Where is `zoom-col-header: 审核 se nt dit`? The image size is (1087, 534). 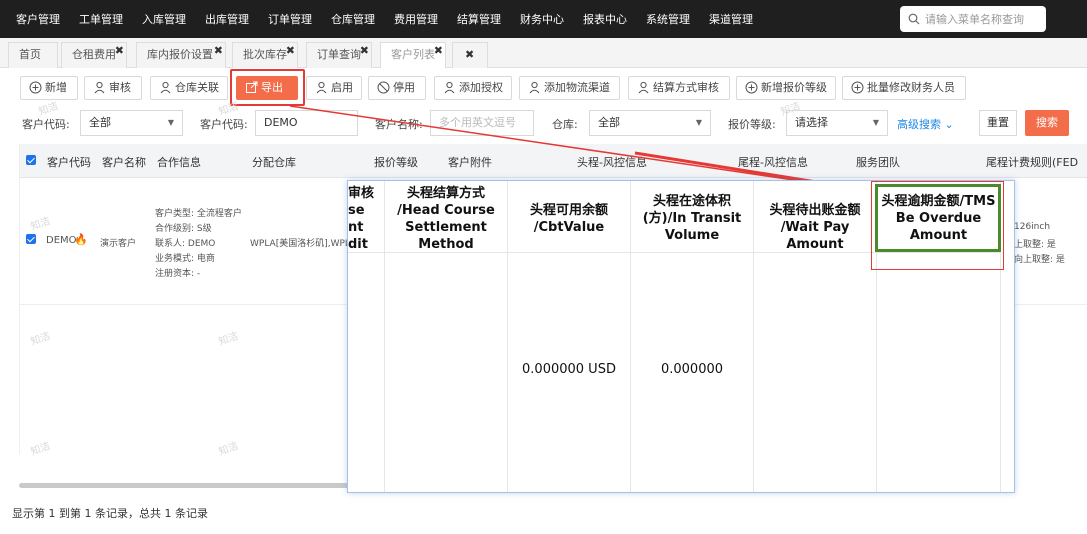 zoom-col-header: 审核 se nt dit is located at coordinates (366, 217).